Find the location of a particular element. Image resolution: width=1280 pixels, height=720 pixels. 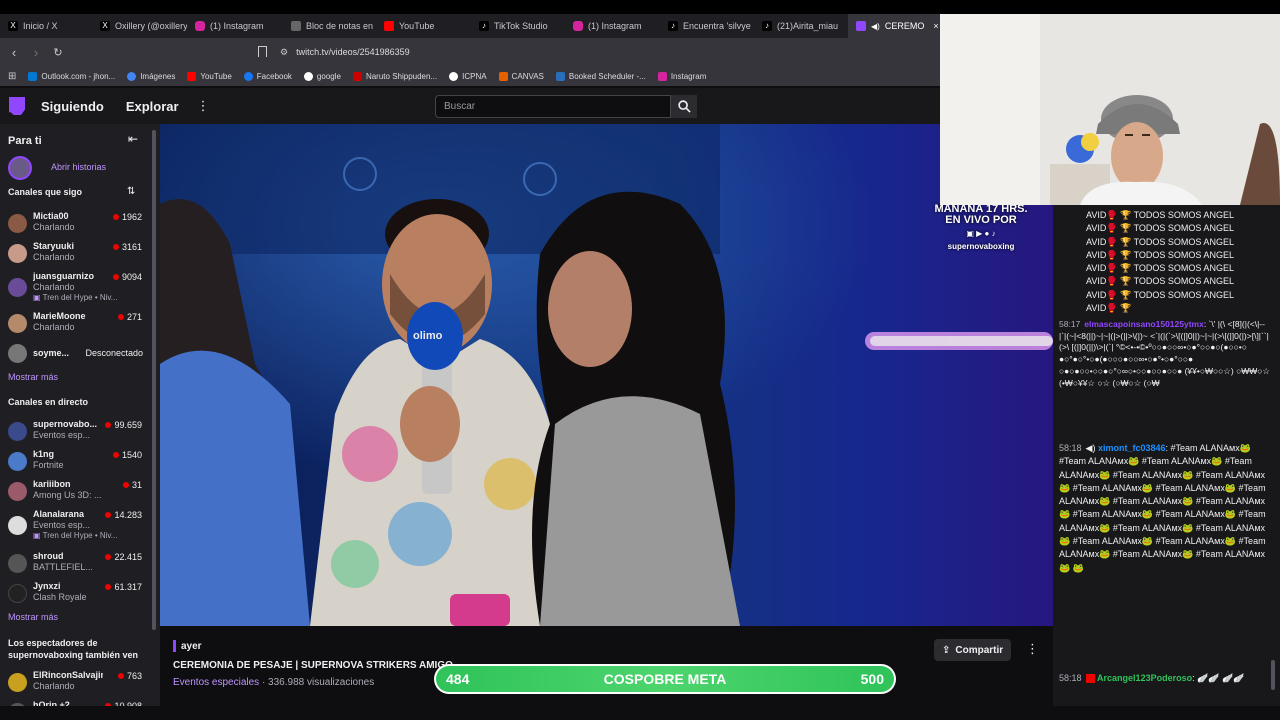

site-info-icon: ⚙ is located at coordinates (284, 52).